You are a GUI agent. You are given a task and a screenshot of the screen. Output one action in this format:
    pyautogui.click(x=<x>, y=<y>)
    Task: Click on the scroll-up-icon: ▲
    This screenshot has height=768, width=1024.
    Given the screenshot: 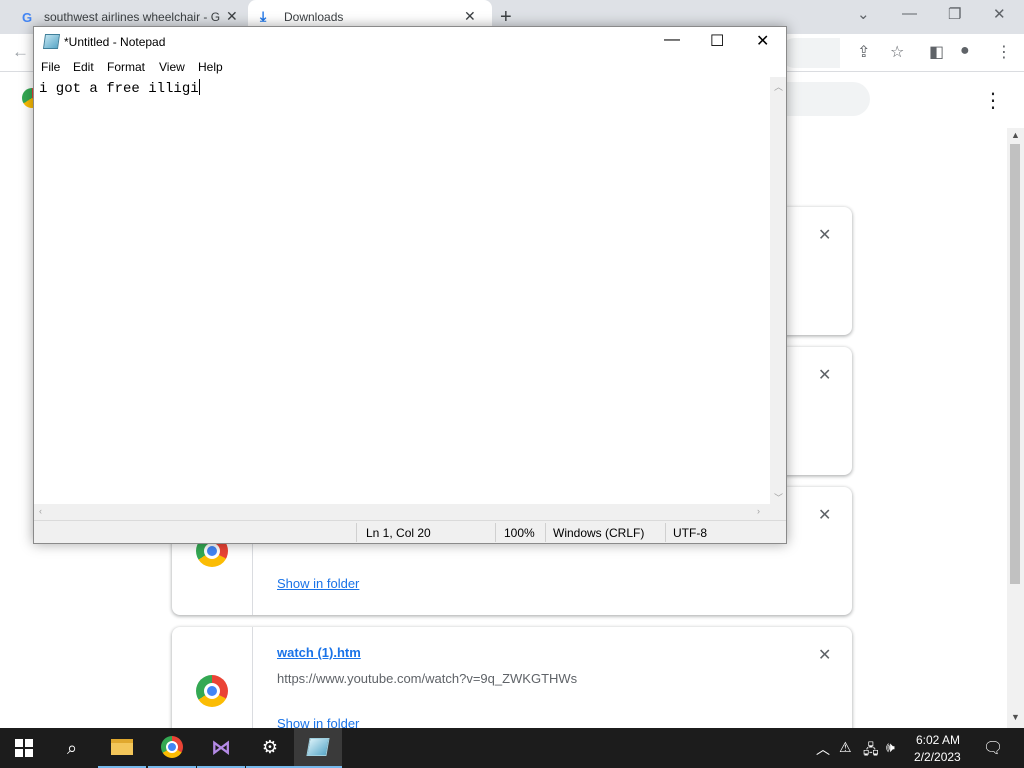 What is the action you would take?
    pyautogui.click(x=1015, y=135)
    